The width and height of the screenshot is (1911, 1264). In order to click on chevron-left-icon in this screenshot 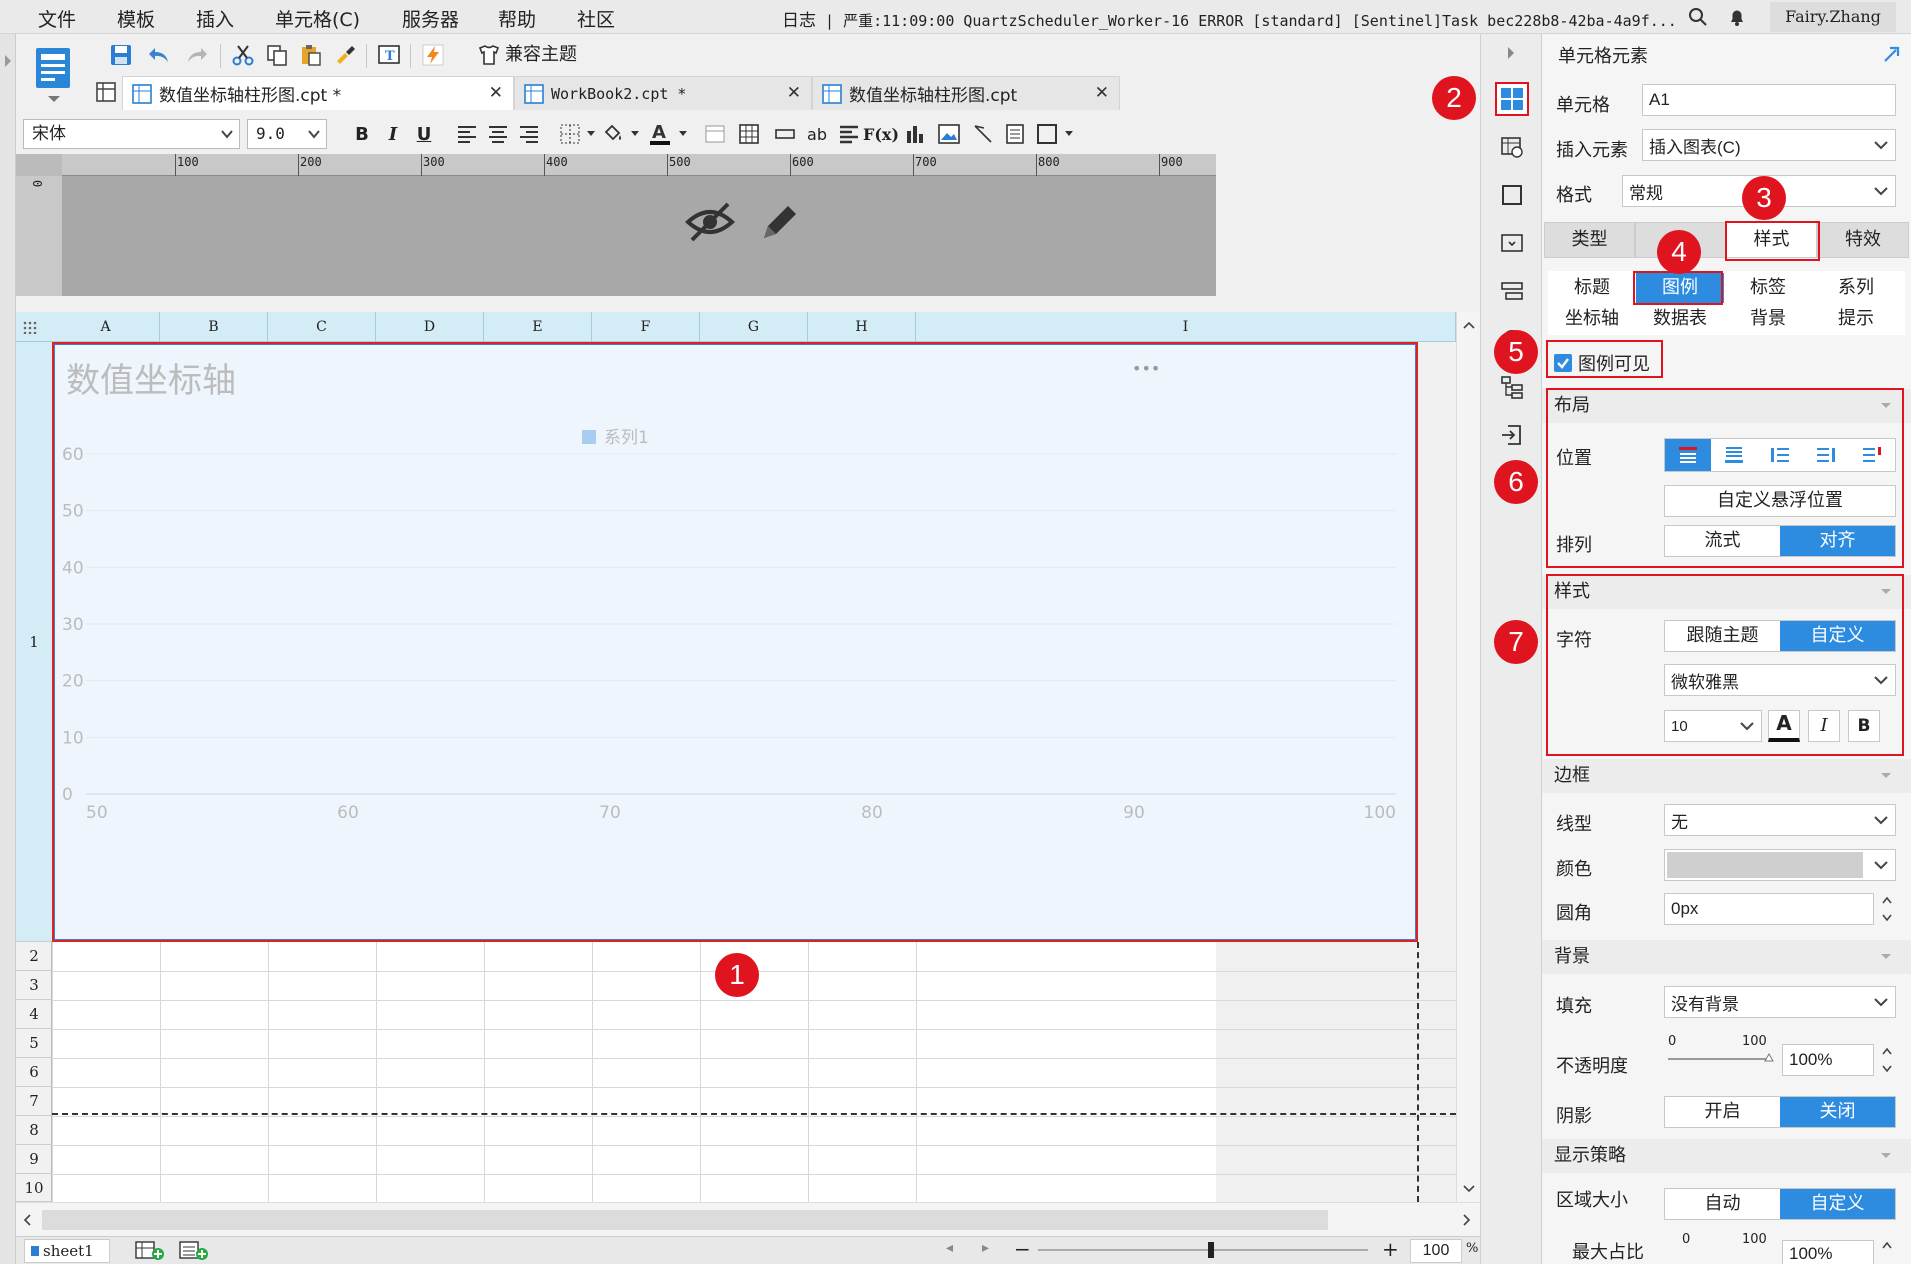, I will do `click(27, 1220)`.